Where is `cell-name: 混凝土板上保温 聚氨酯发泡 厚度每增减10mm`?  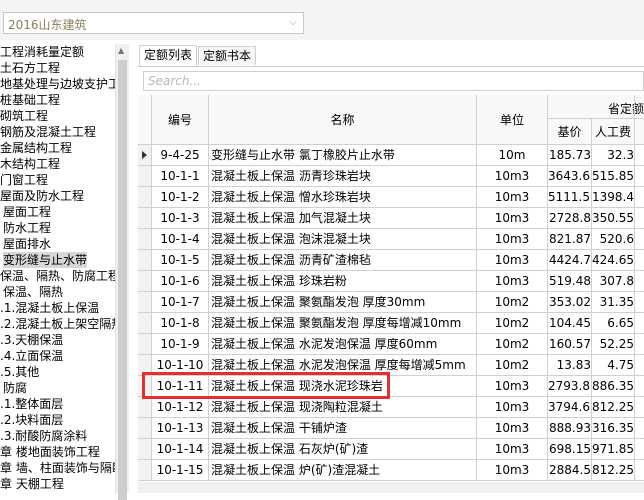
cell-name: 混凝土板上保温 聚氨酯发泡 厚度每增减10mm is located at coordinates (343, 323).